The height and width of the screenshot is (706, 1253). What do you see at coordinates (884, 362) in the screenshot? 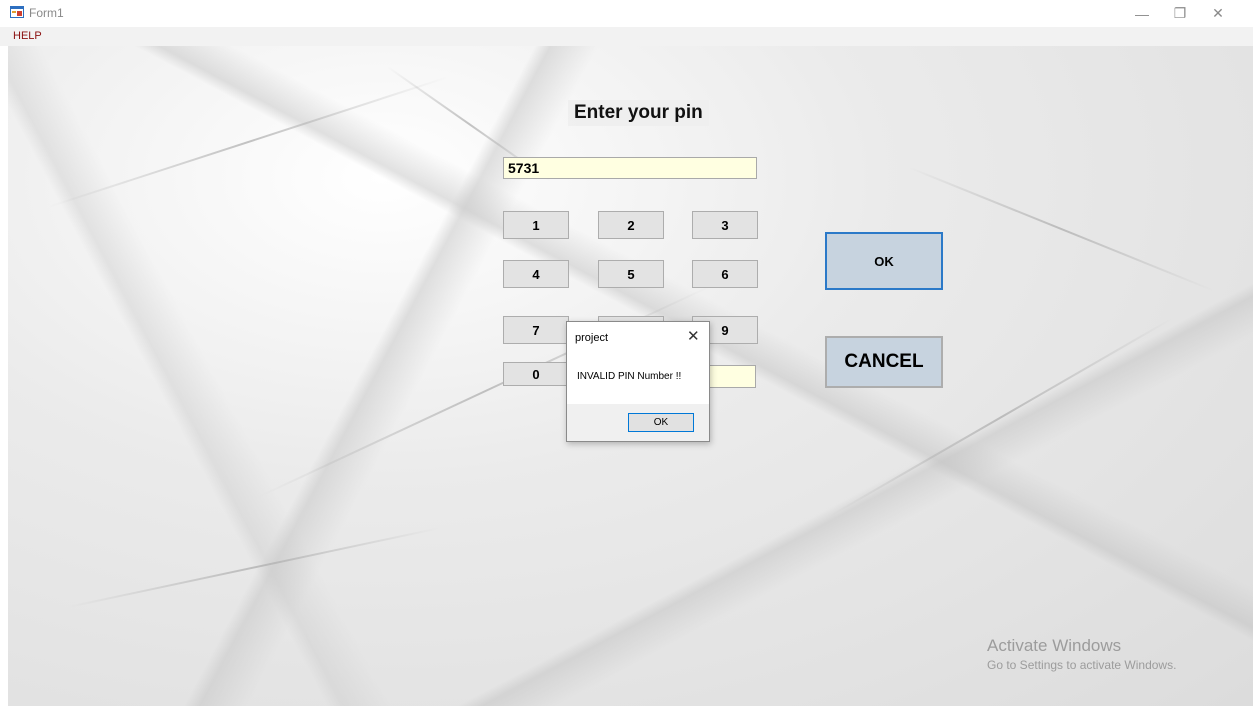
I see `cancel-button: CANCEL` at bounding box center [884, 362].